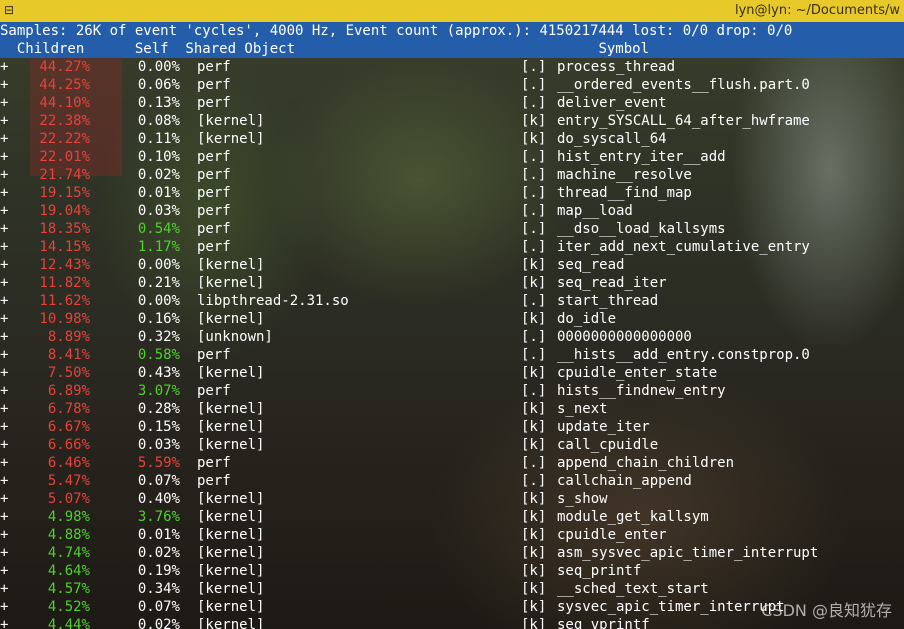  I want to click on table-row: +19.15% 0.01% perf [.] thread__find_map, so click(452, 193).